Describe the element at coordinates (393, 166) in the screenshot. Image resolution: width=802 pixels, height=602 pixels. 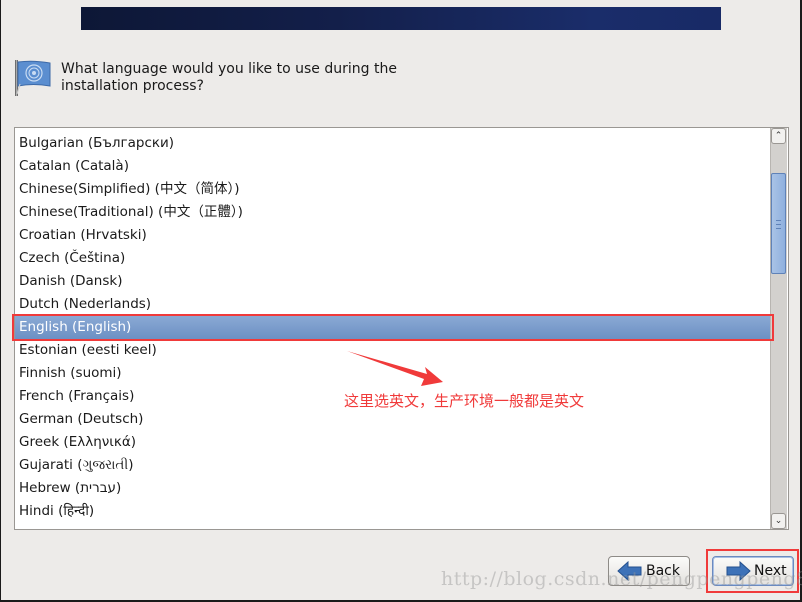
I see `language-option: Catalan (Català)` at that location.